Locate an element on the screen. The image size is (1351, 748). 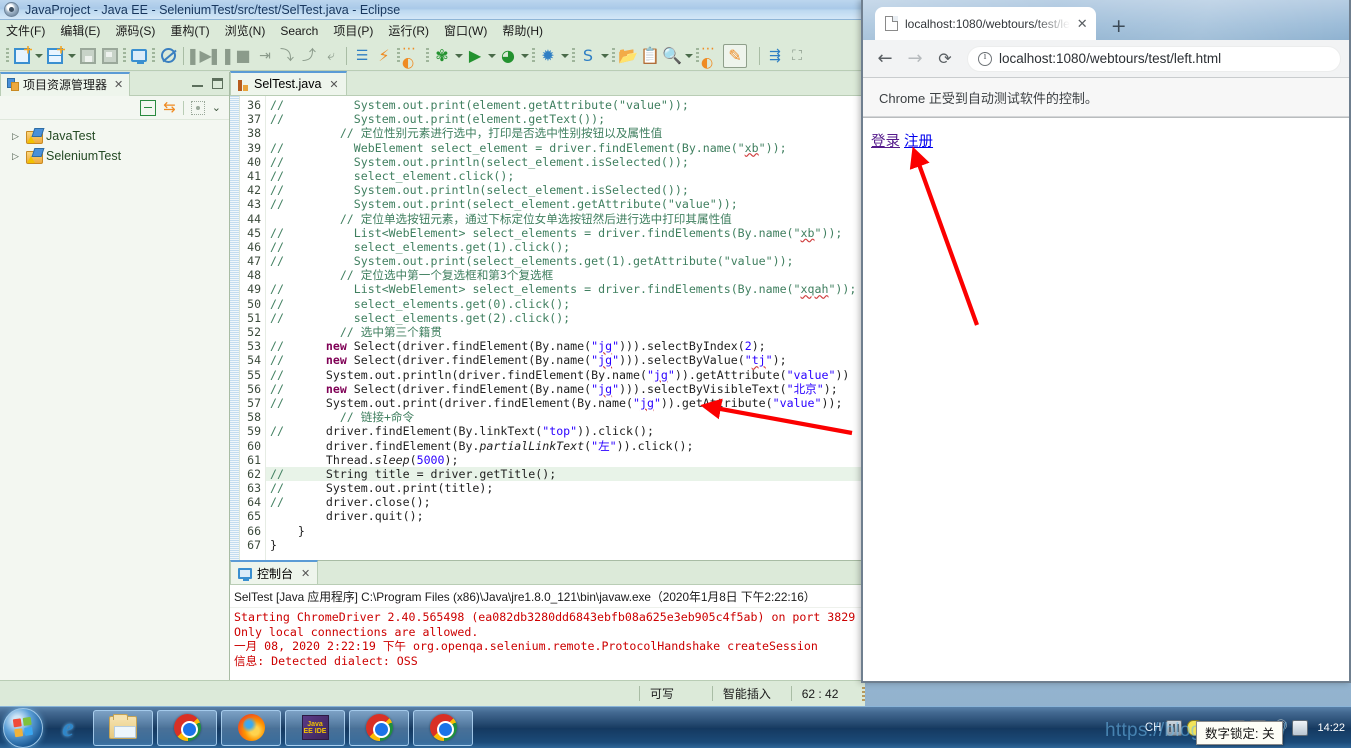
chevron-right-icon: ▷ is located at coordinates (17, 156).